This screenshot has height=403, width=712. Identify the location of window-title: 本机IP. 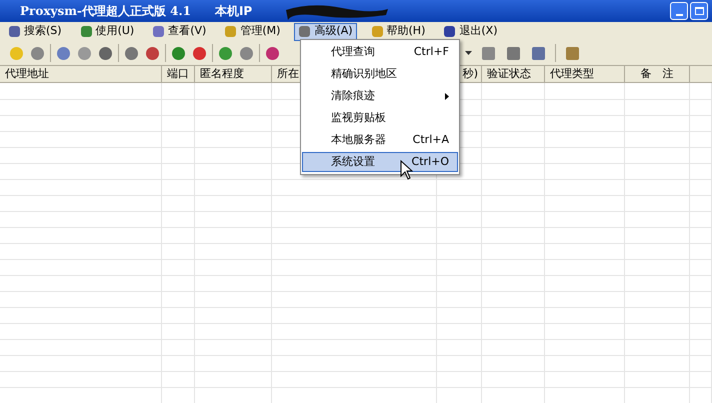
(233, 11).